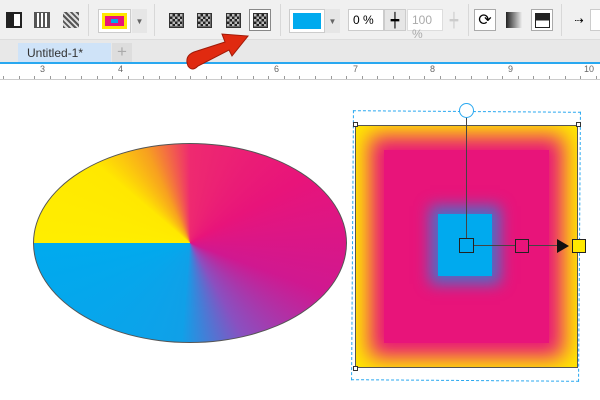  Describe the element at coordinates (139, 21) in the screenshot. I see `chevron-down-icon: ▼` at that location.